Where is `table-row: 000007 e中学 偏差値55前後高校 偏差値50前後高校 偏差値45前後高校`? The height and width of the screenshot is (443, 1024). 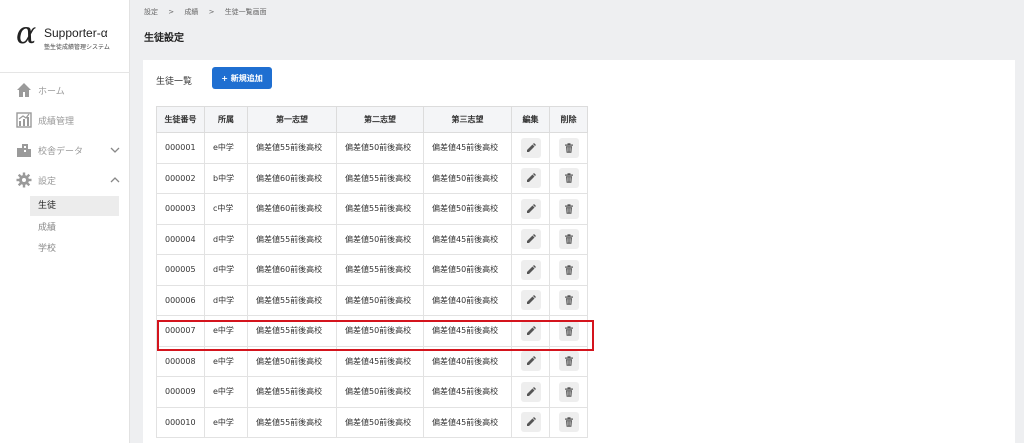
table-row: 000007 e中学 偏差値55前後高校 偏差値50前後高校 偏差値45前後高校 is located at coordinates (372, 331).